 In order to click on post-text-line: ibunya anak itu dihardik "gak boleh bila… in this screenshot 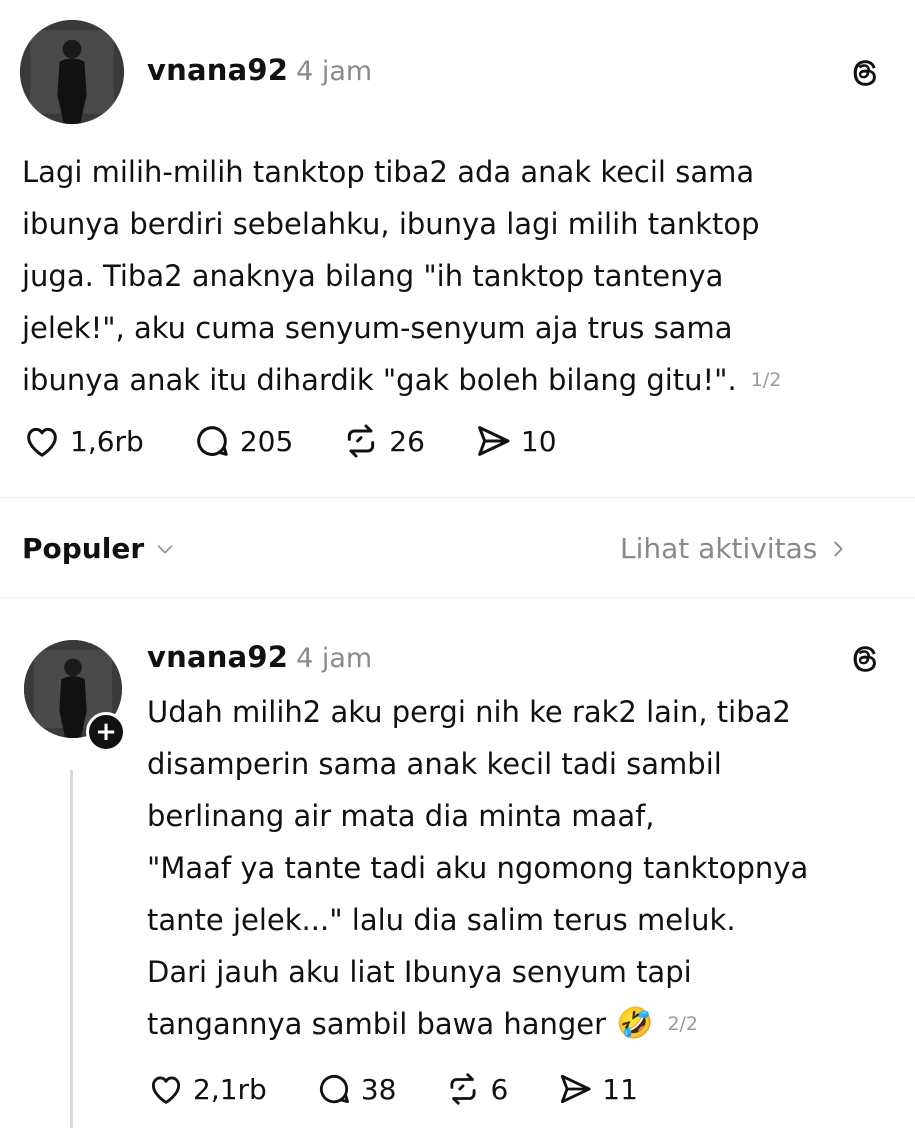, I will do `click(379, 380)`.